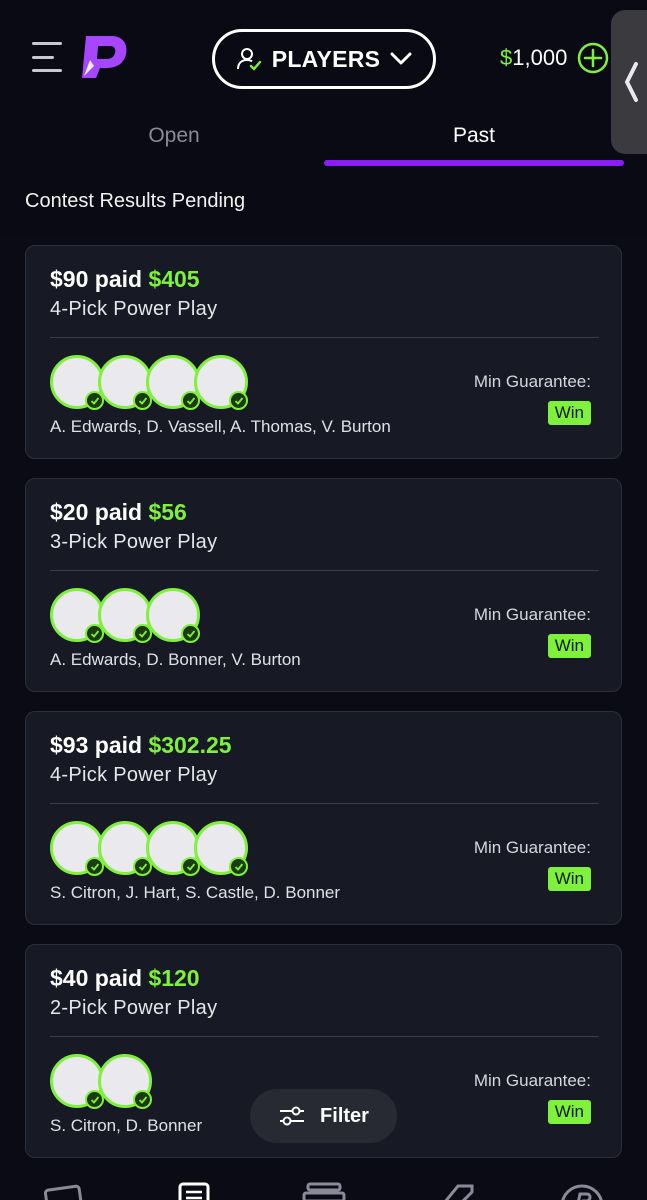 This screenshot has height=1200, width=647. Describe the element at coordinates (96, 279) in the screenshot. I see `paid-amount: $90 paid` at that location.